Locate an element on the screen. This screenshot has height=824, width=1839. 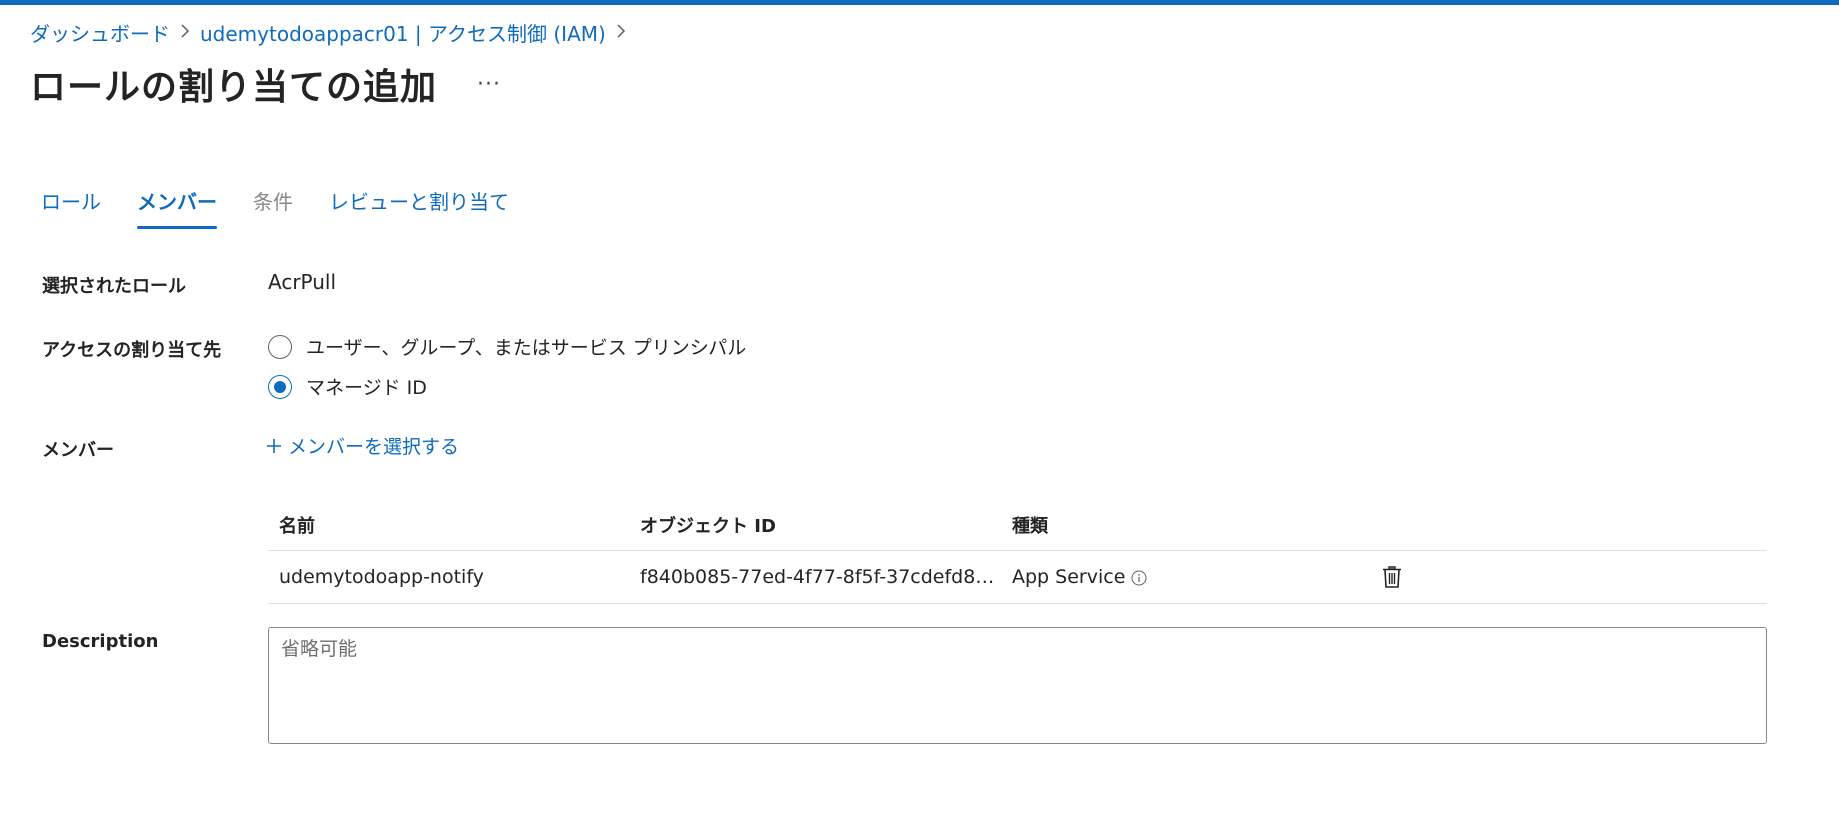
radio-button-checked is located at coordinates (280, 386).